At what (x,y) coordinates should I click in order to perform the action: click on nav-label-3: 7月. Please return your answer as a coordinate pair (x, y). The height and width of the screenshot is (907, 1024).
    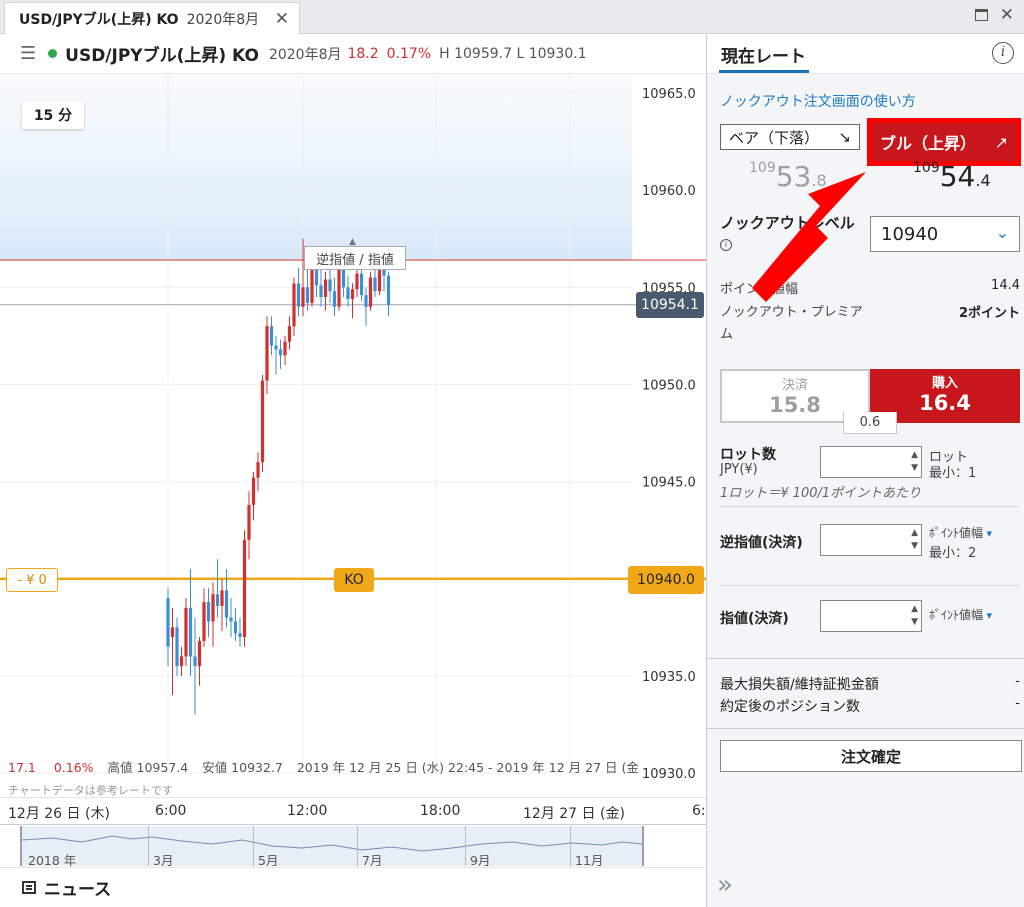
    Looking at the image, I should click on (372, 860).